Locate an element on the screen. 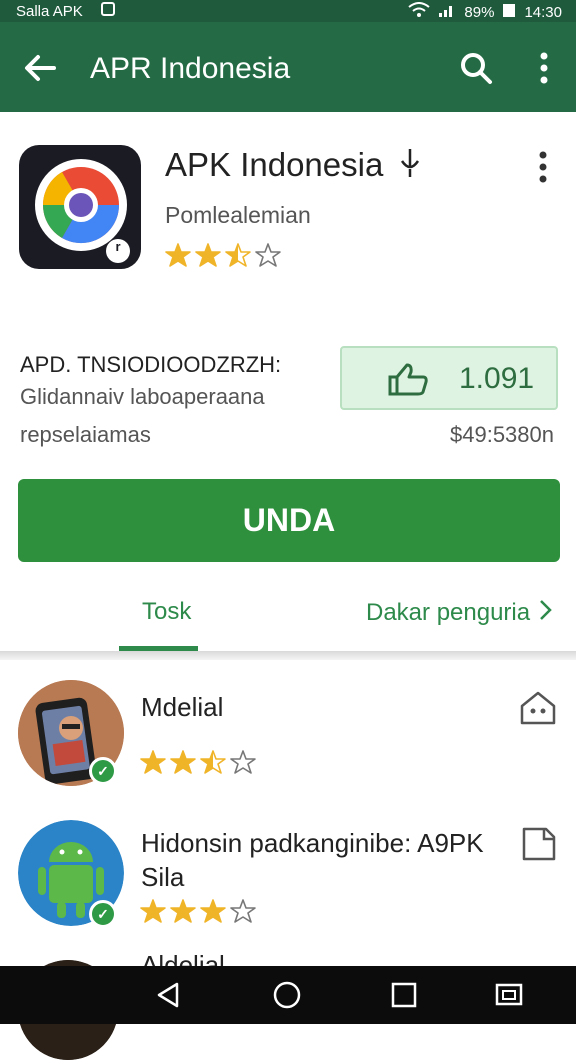  notification-icon is located at coordinates (107, 11).